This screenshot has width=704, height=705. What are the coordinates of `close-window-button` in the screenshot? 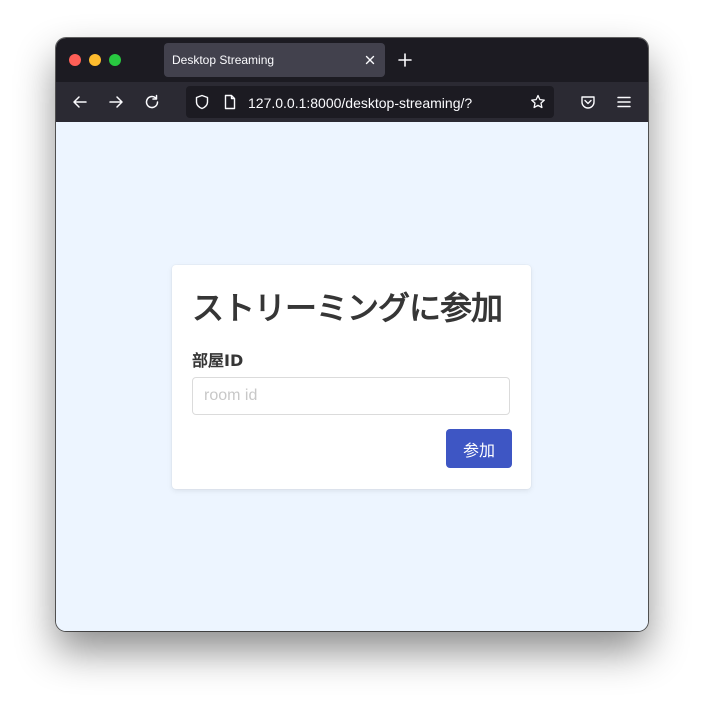 It's located at (75, 60).